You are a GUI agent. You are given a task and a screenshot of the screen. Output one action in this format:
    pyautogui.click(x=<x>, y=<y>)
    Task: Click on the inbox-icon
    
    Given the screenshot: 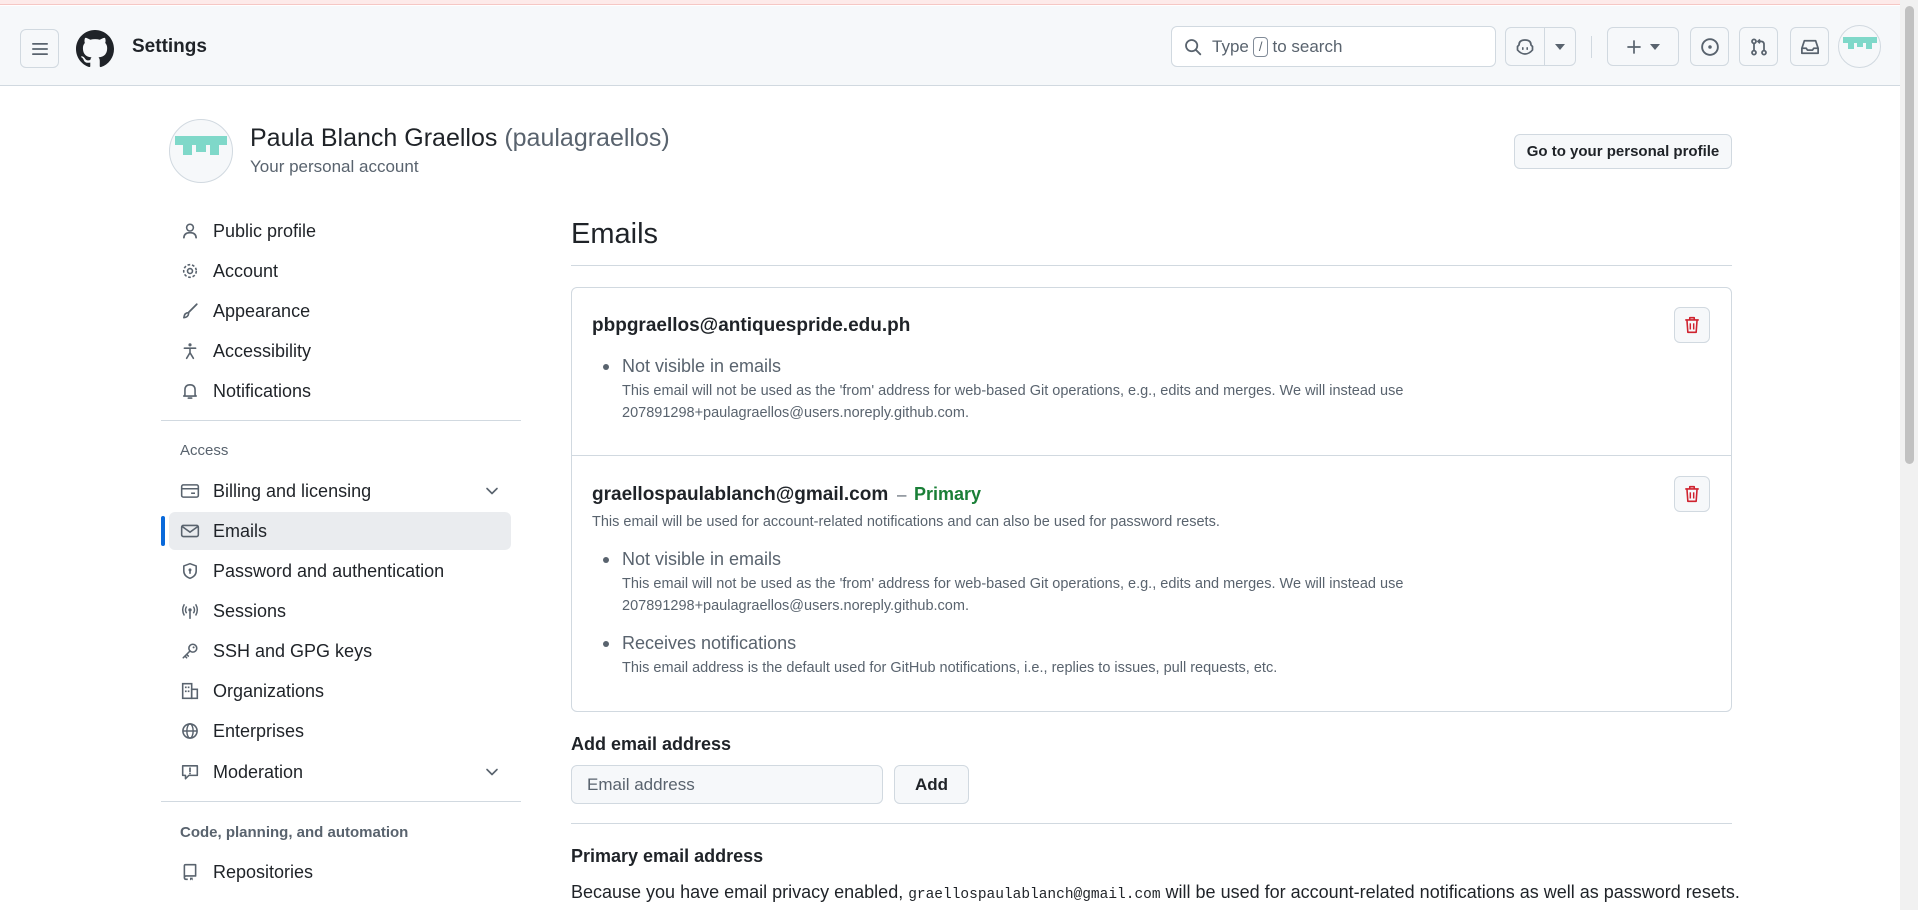 What is the action you would take?
    pyautogui.click(x=1809, y=46)
    